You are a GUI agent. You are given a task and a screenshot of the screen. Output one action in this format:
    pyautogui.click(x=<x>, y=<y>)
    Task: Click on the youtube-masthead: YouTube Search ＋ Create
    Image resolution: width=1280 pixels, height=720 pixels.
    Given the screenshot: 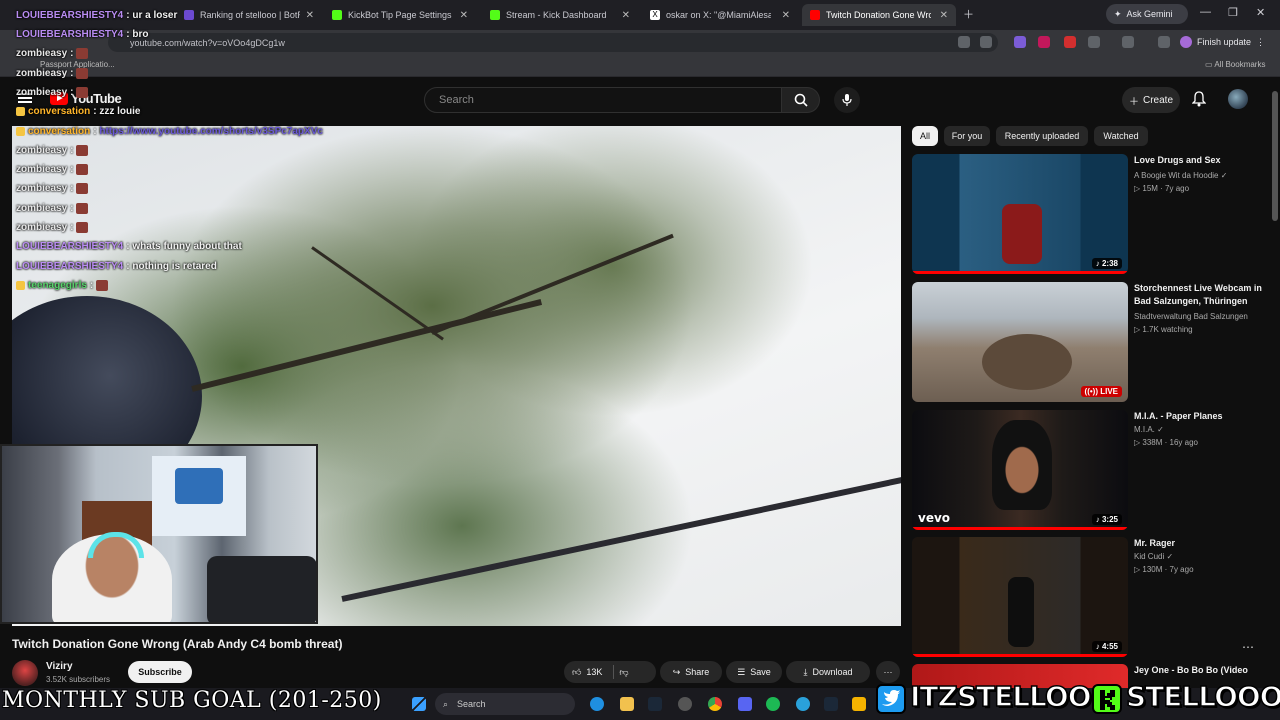 What is the action you would take?
    pyautogui.click(x=635, y=99)
    